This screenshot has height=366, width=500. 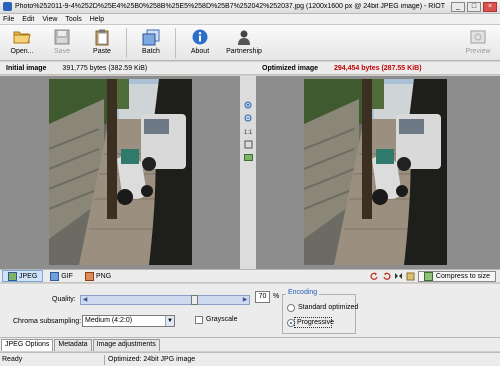 What do you see at coordinates (194, 300) in the screenshot?
I see `quality-slider-thumb` at bounding box center [194, 300].